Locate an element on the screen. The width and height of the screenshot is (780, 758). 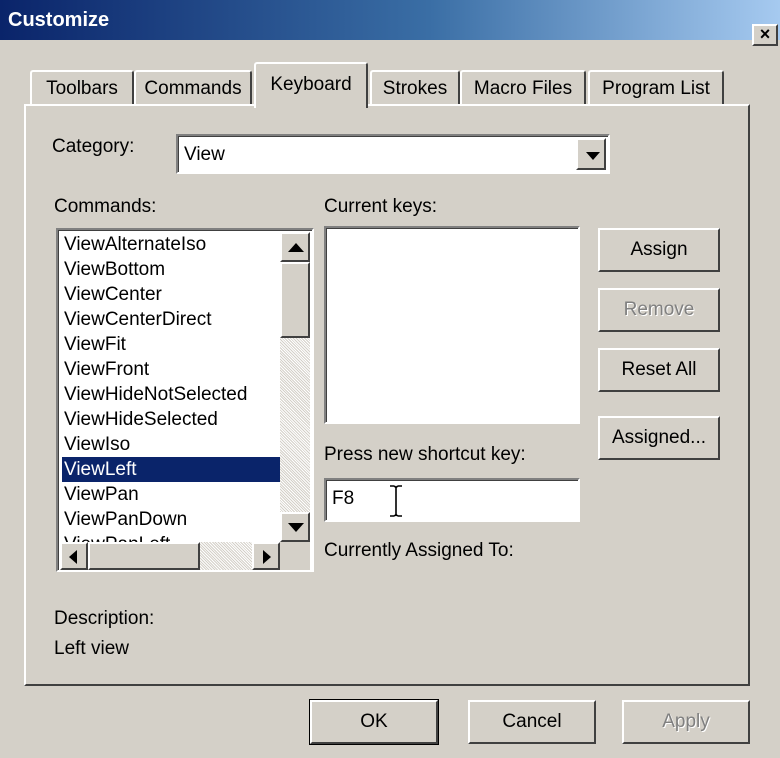
reset-all-button: Reset All is located at coordinates (659, 370).